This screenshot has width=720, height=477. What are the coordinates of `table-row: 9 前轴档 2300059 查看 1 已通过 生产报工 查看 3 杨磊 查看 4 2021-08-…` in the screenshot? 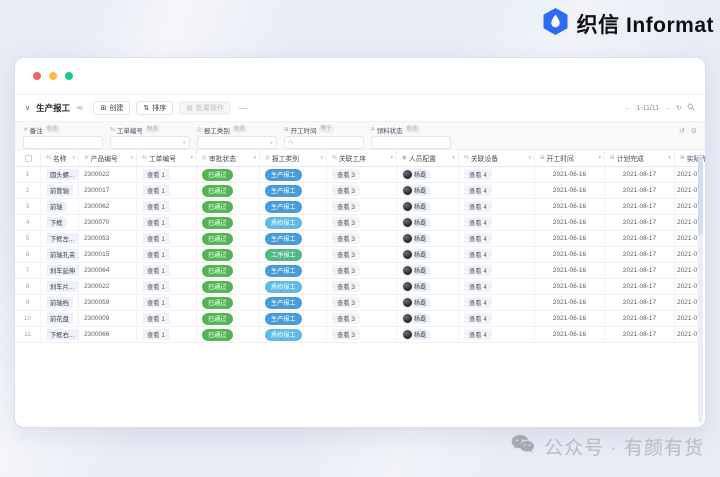 It's located at (360, 303).